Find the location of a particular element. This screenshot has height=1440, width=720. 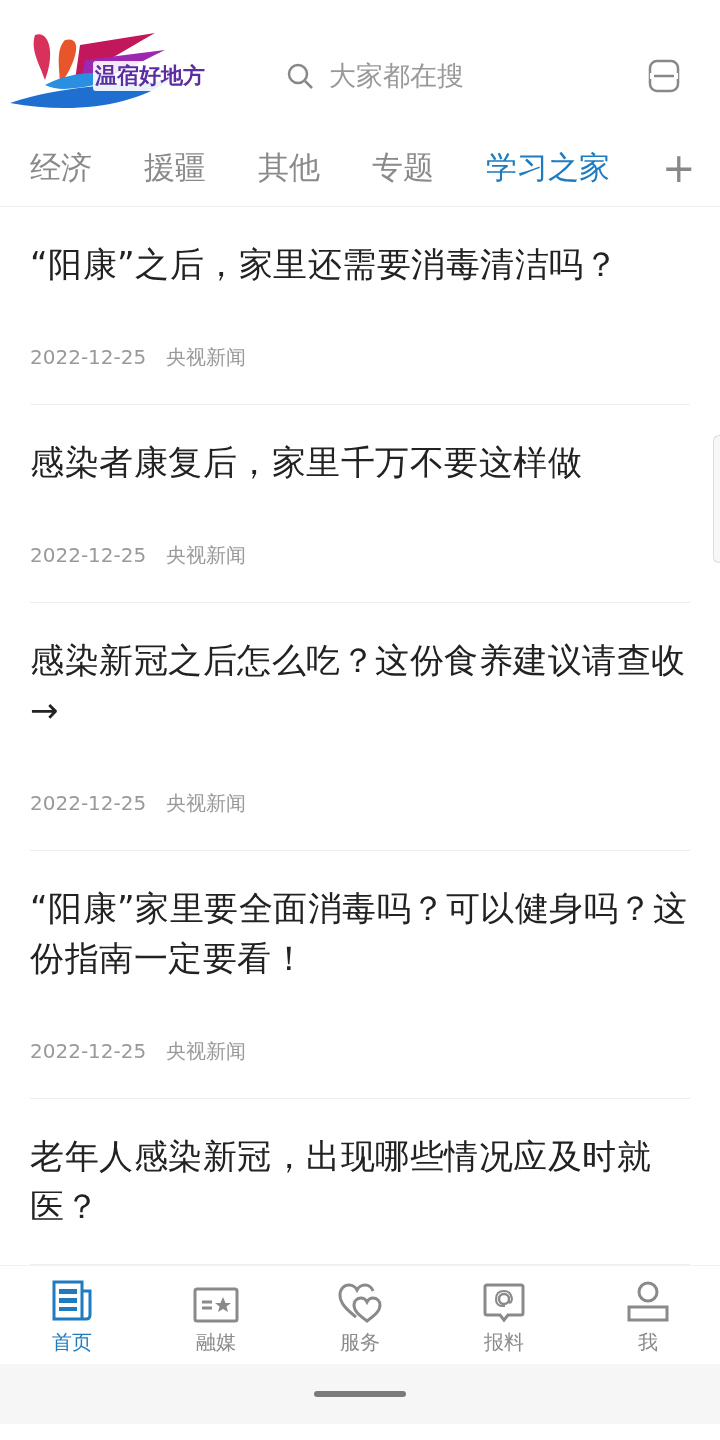

category-tab: 援疆 is located at coordinates (175, 168).